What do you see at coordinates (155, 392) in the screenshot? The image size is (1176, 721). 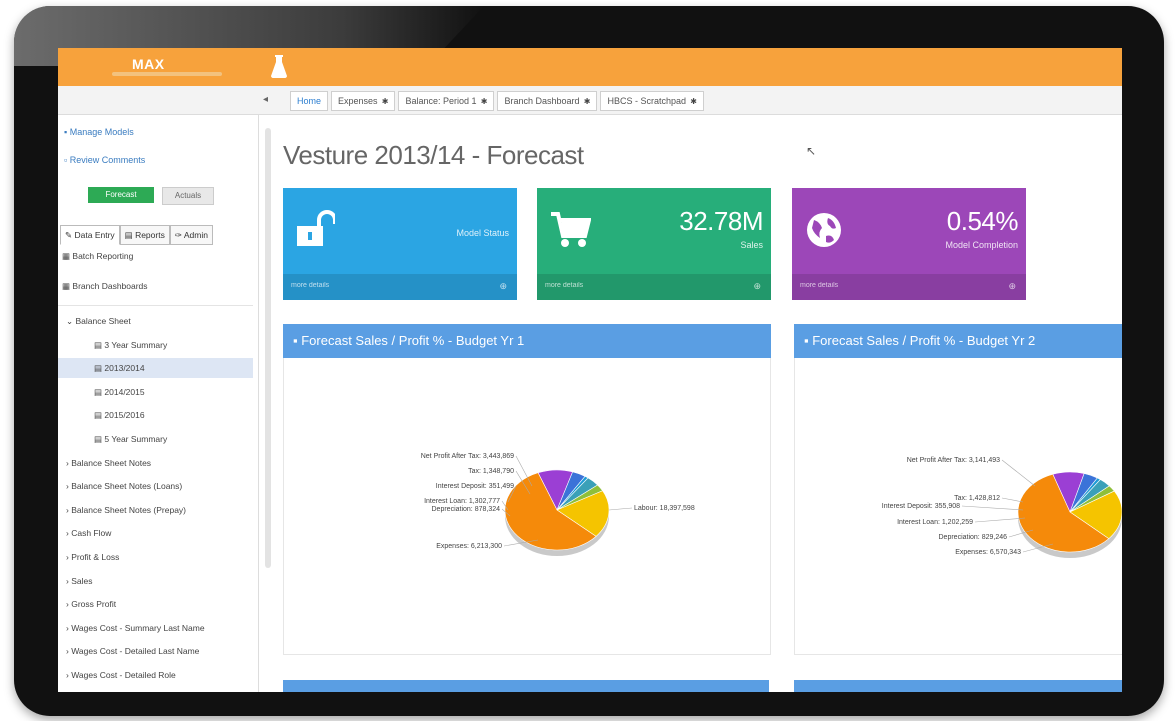 I see `tree-item: ▤ 2014/2015` at bounding box center [155, 392].